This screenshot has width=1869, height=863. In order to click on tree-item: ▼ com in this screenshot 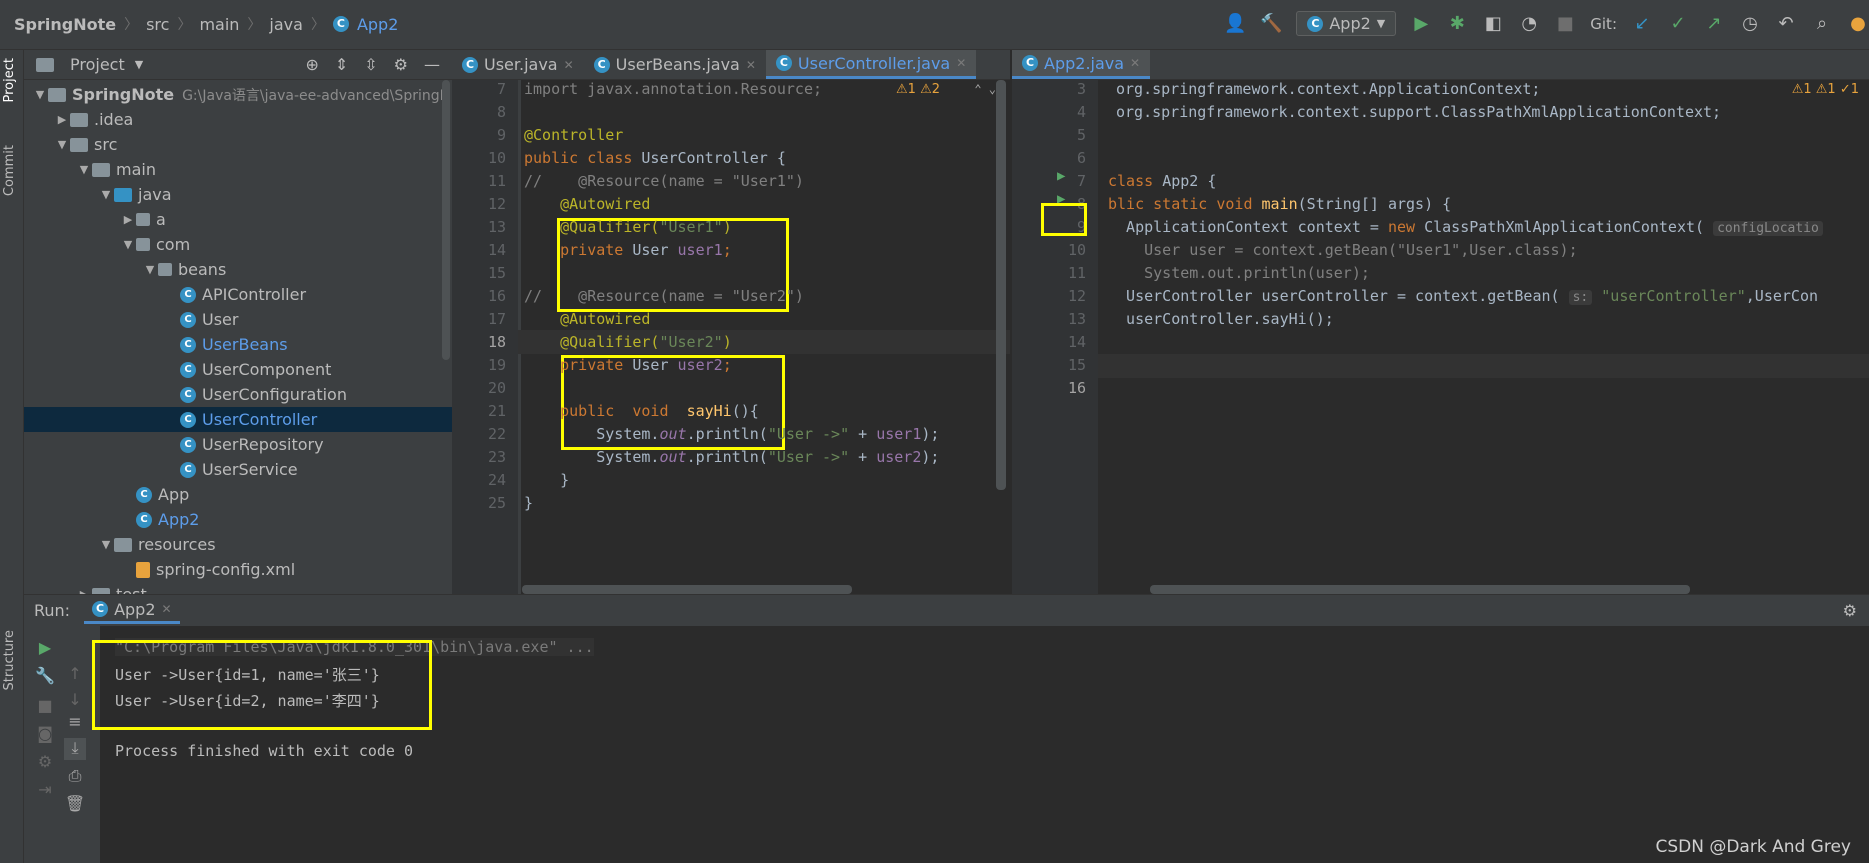, I will do `click(238, 244)`.